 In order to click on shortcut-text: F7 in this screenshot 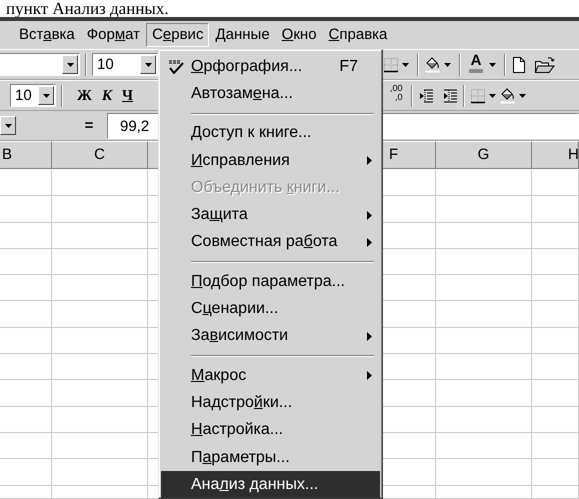, I will do `click(349, 66)`.